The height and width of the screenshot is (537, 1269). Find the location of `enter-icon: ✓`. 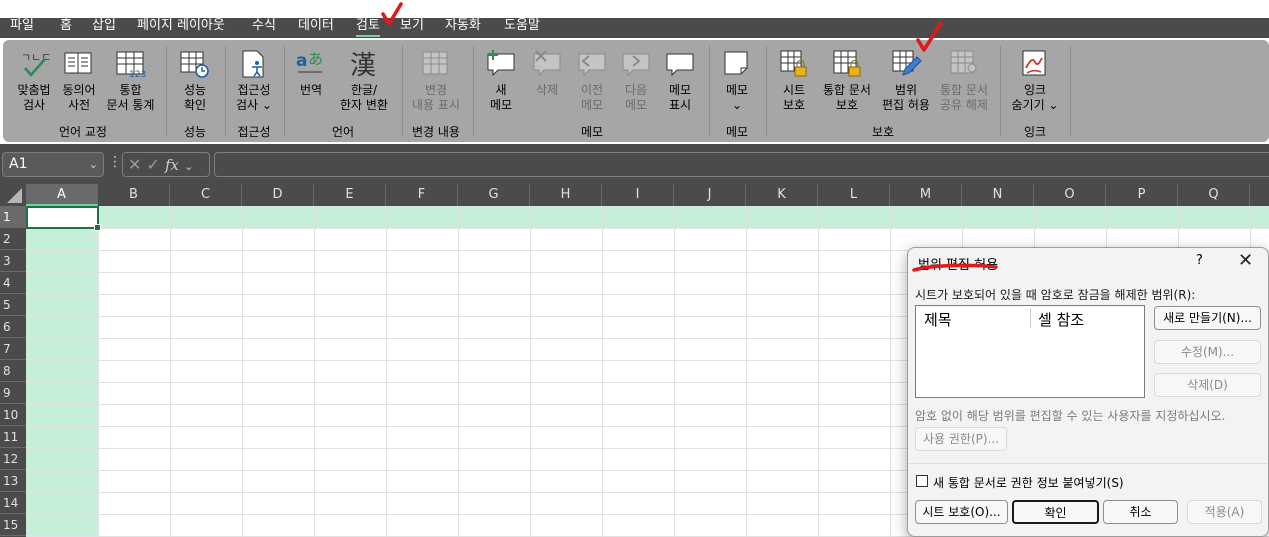

enter-icon: ✓ is located at coordinates (153, 164).